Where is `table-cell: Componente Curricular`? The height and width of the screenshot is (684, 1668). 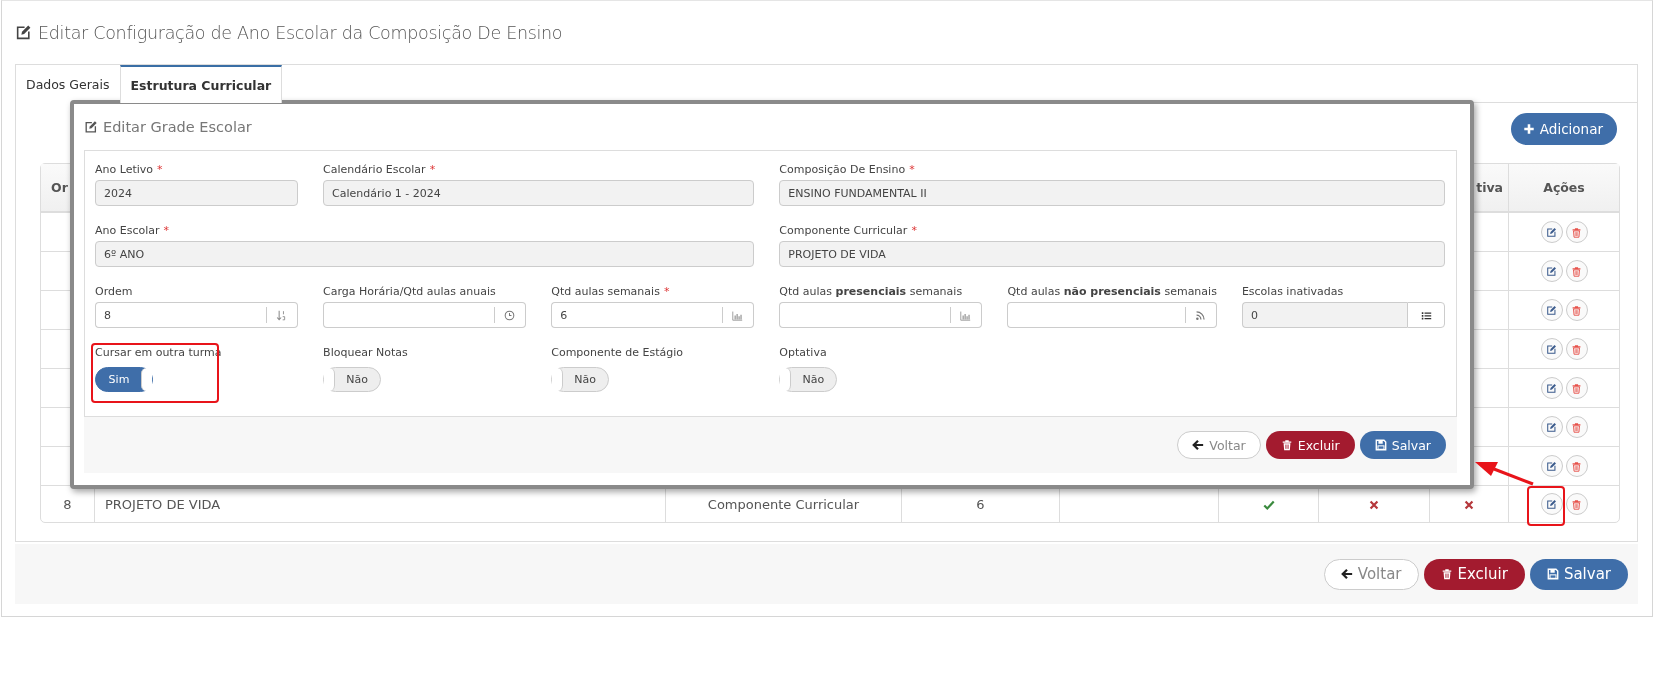
table-cell: Componente Curricular is located at coordinates (783, 504).